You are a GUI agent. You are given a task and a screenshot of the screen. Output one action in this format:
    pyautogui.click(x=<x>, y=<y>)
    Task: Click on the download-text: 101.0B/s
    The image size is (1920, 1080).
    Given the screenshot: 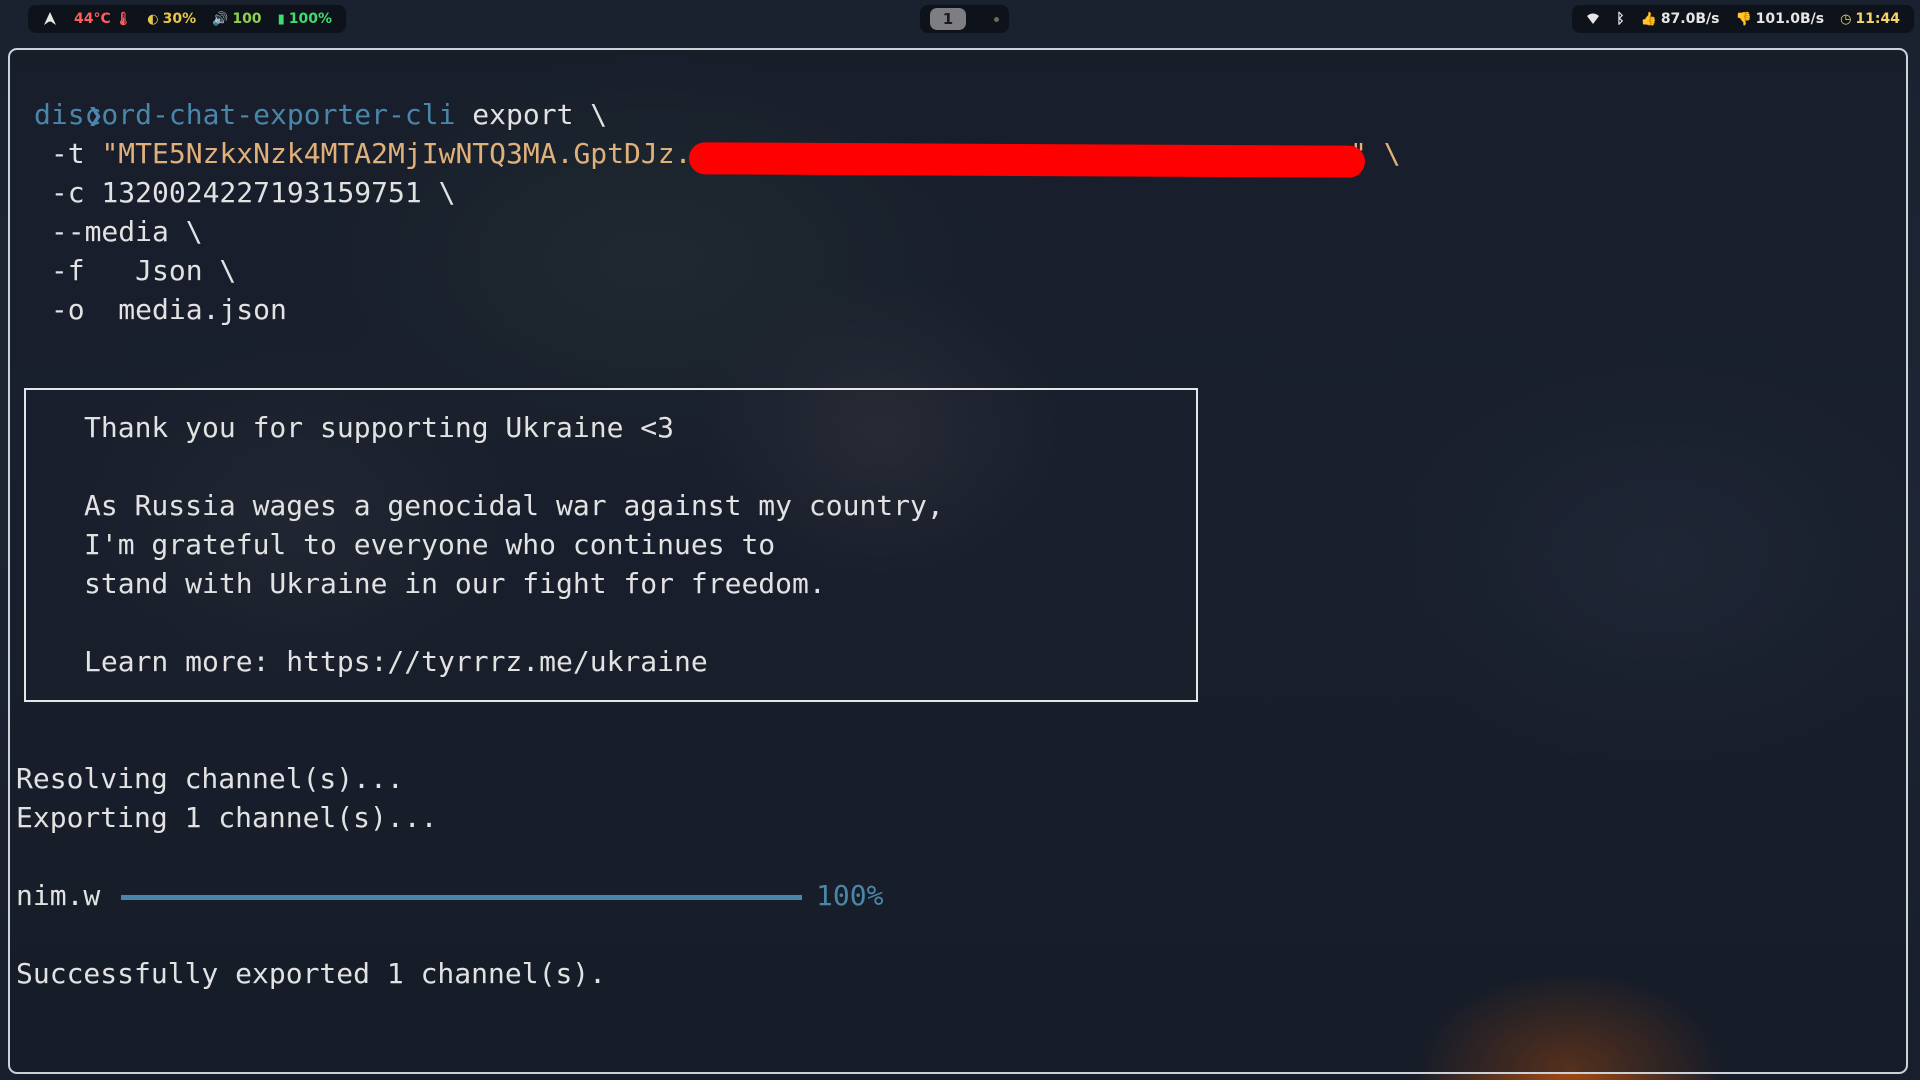 What is the action you would take?
    pyautogui.click(x=1790, y=19)
    